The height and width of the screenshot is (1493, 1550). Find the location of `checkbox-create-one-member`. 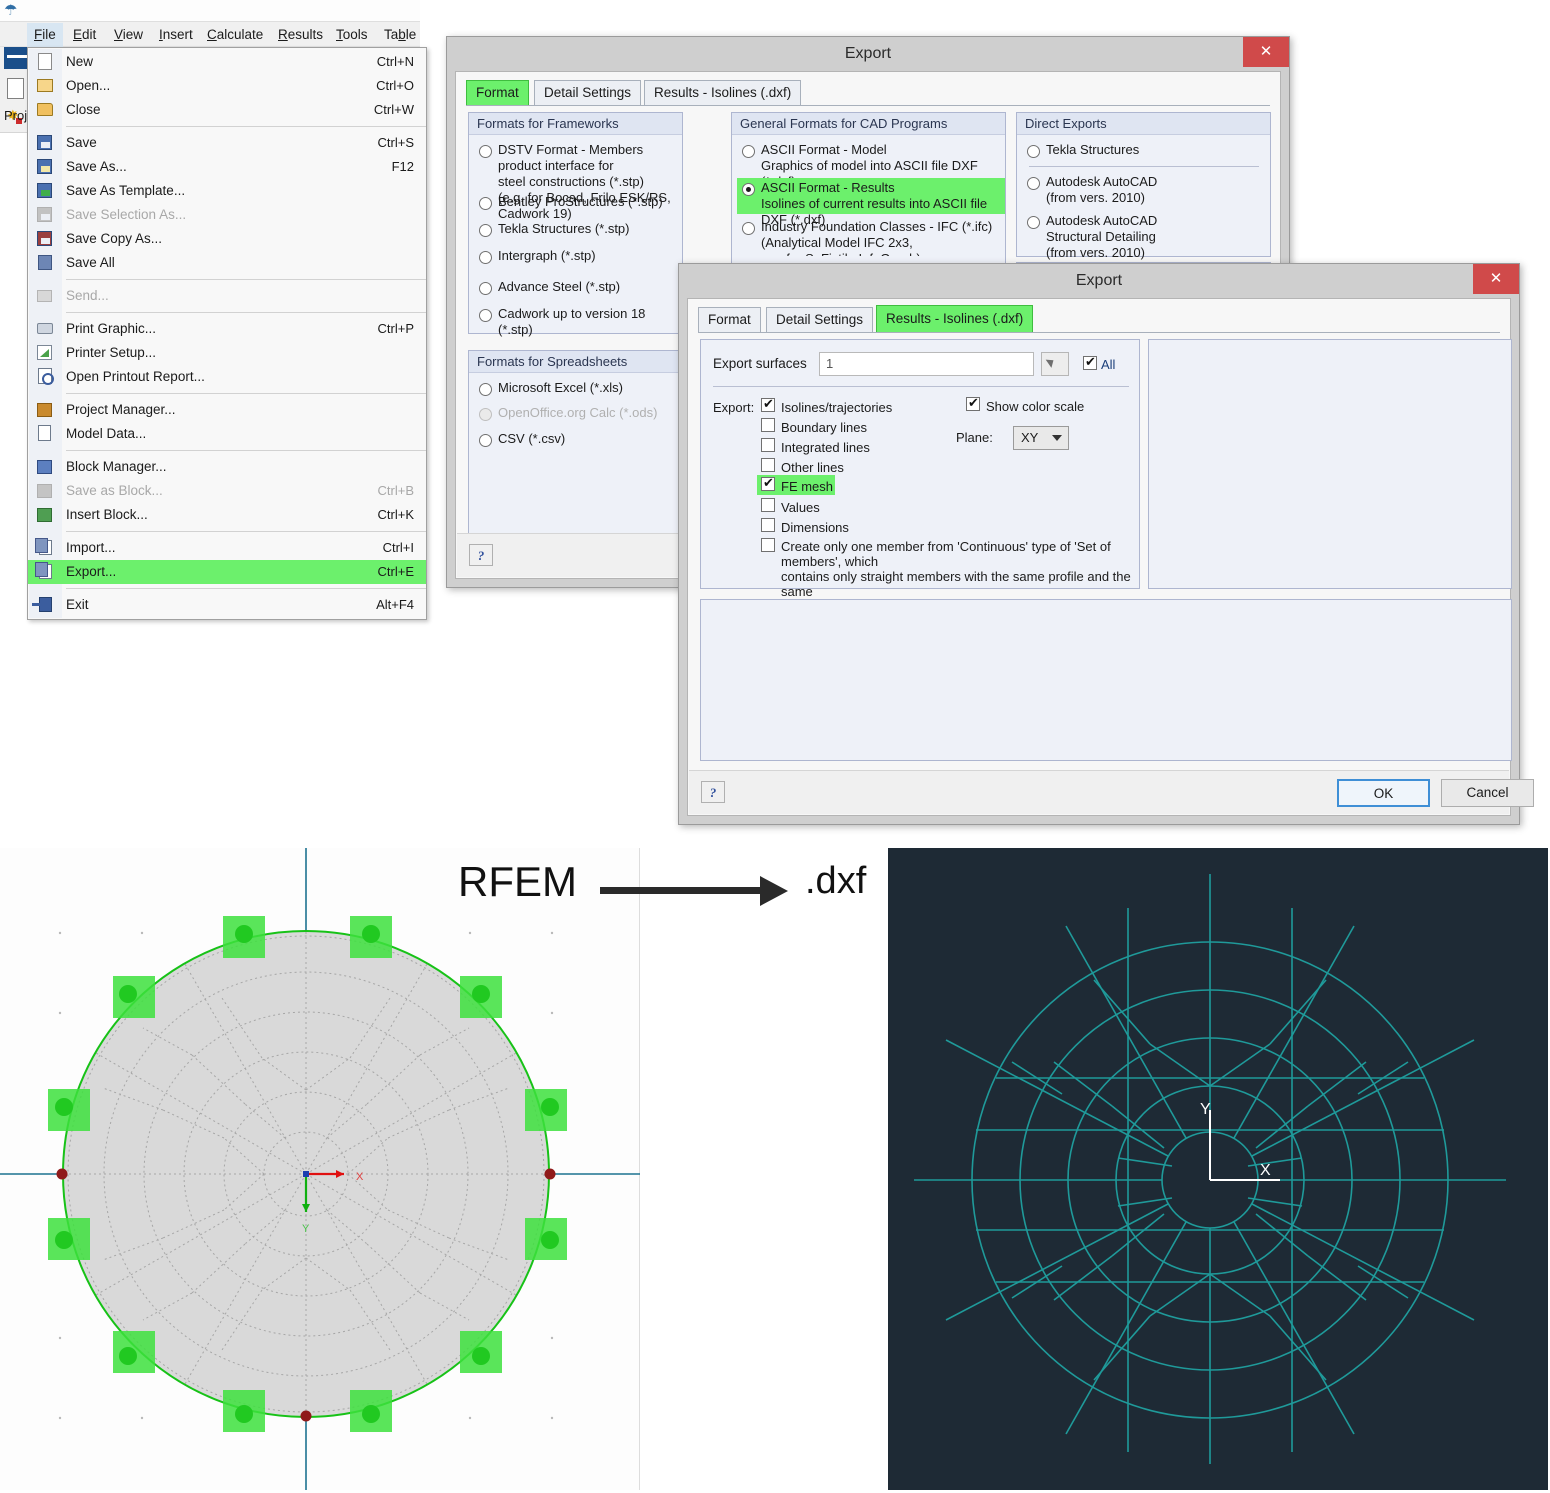

checkbox-create-one-member is located at coordinates (768, 545).